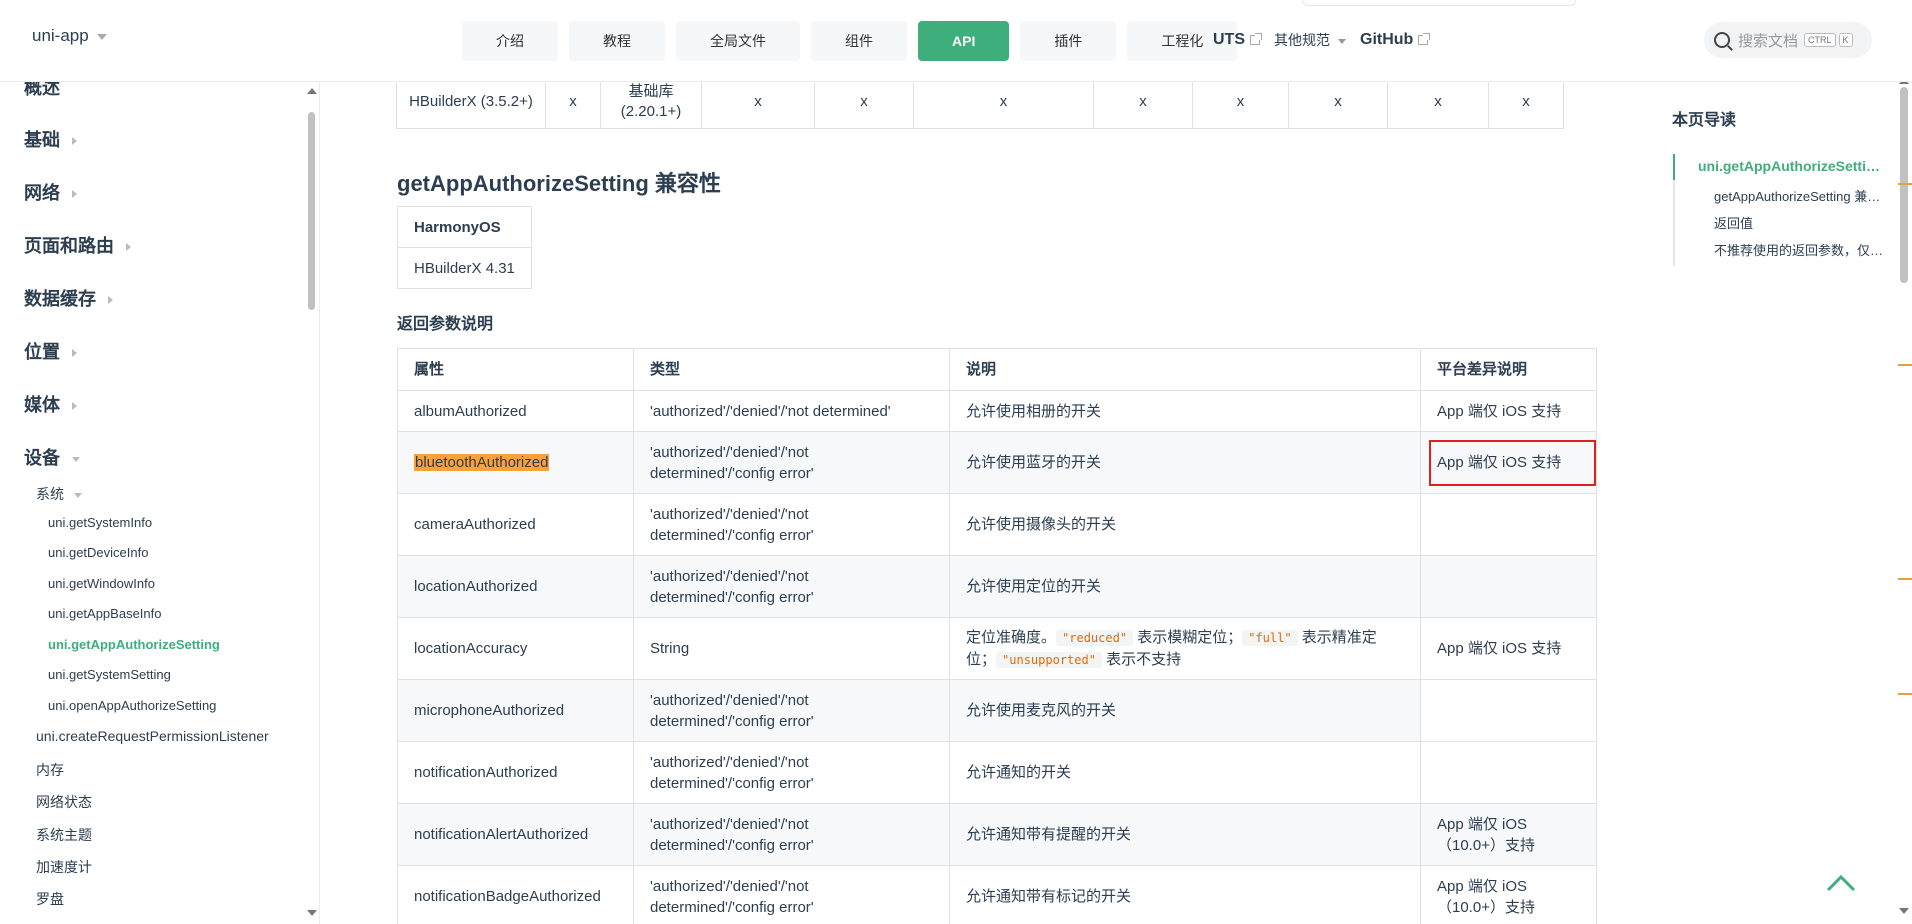 This screenshot has height=924, width=1912. Describe the element at coordinates (1820, 40) in the screenshot. I see `kbd-ctrl: CTRL` at that location.